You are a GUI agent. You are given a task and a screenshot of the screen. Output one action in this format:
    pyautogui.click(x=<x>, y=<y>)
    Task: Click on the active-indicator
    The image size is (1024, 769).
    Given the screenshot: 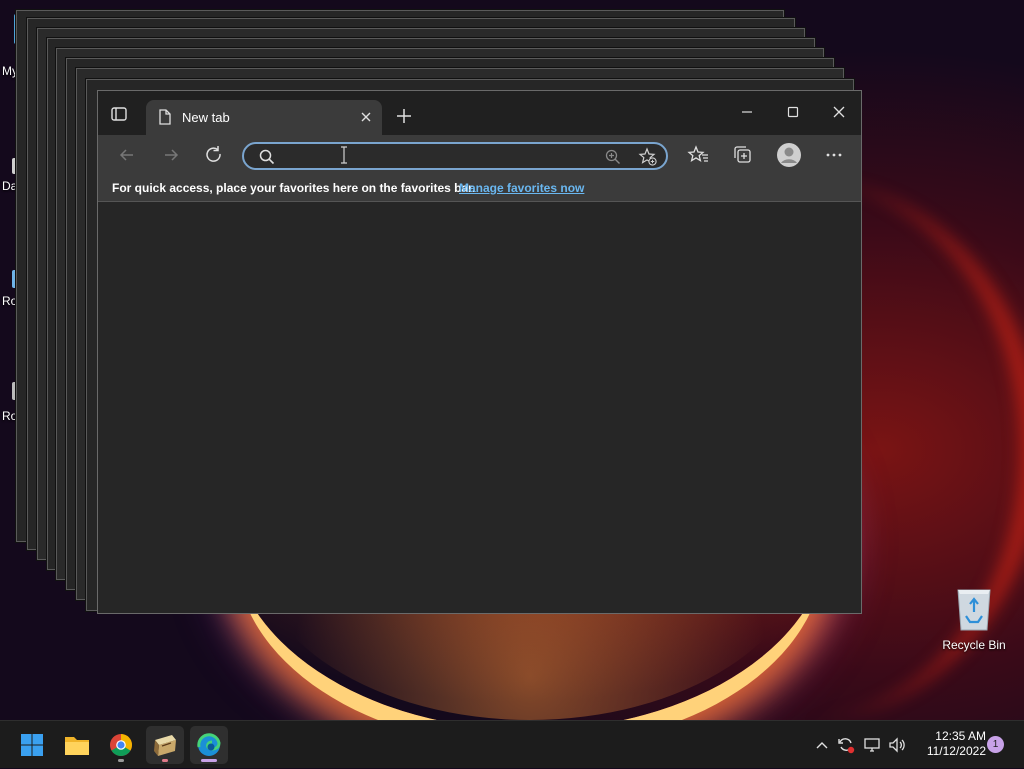 What is the action you would take?
    pyautogui.click(x=209, y=760)
    